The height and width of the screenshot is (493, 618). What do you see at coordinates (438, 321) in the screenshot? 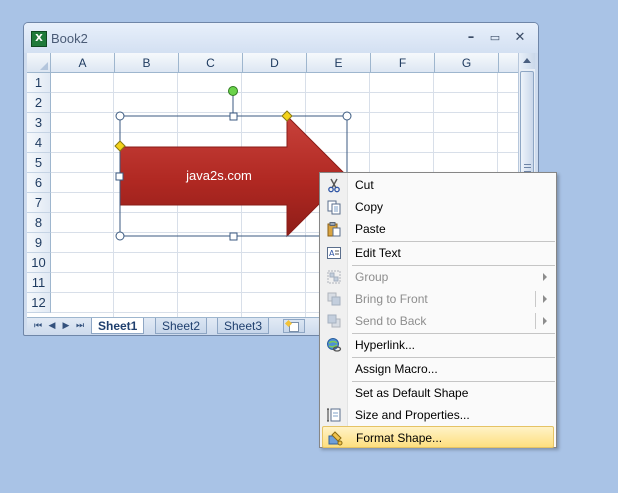
I see `menu-item-send-to-back: Send to Back` at bounding box center [438, 321].